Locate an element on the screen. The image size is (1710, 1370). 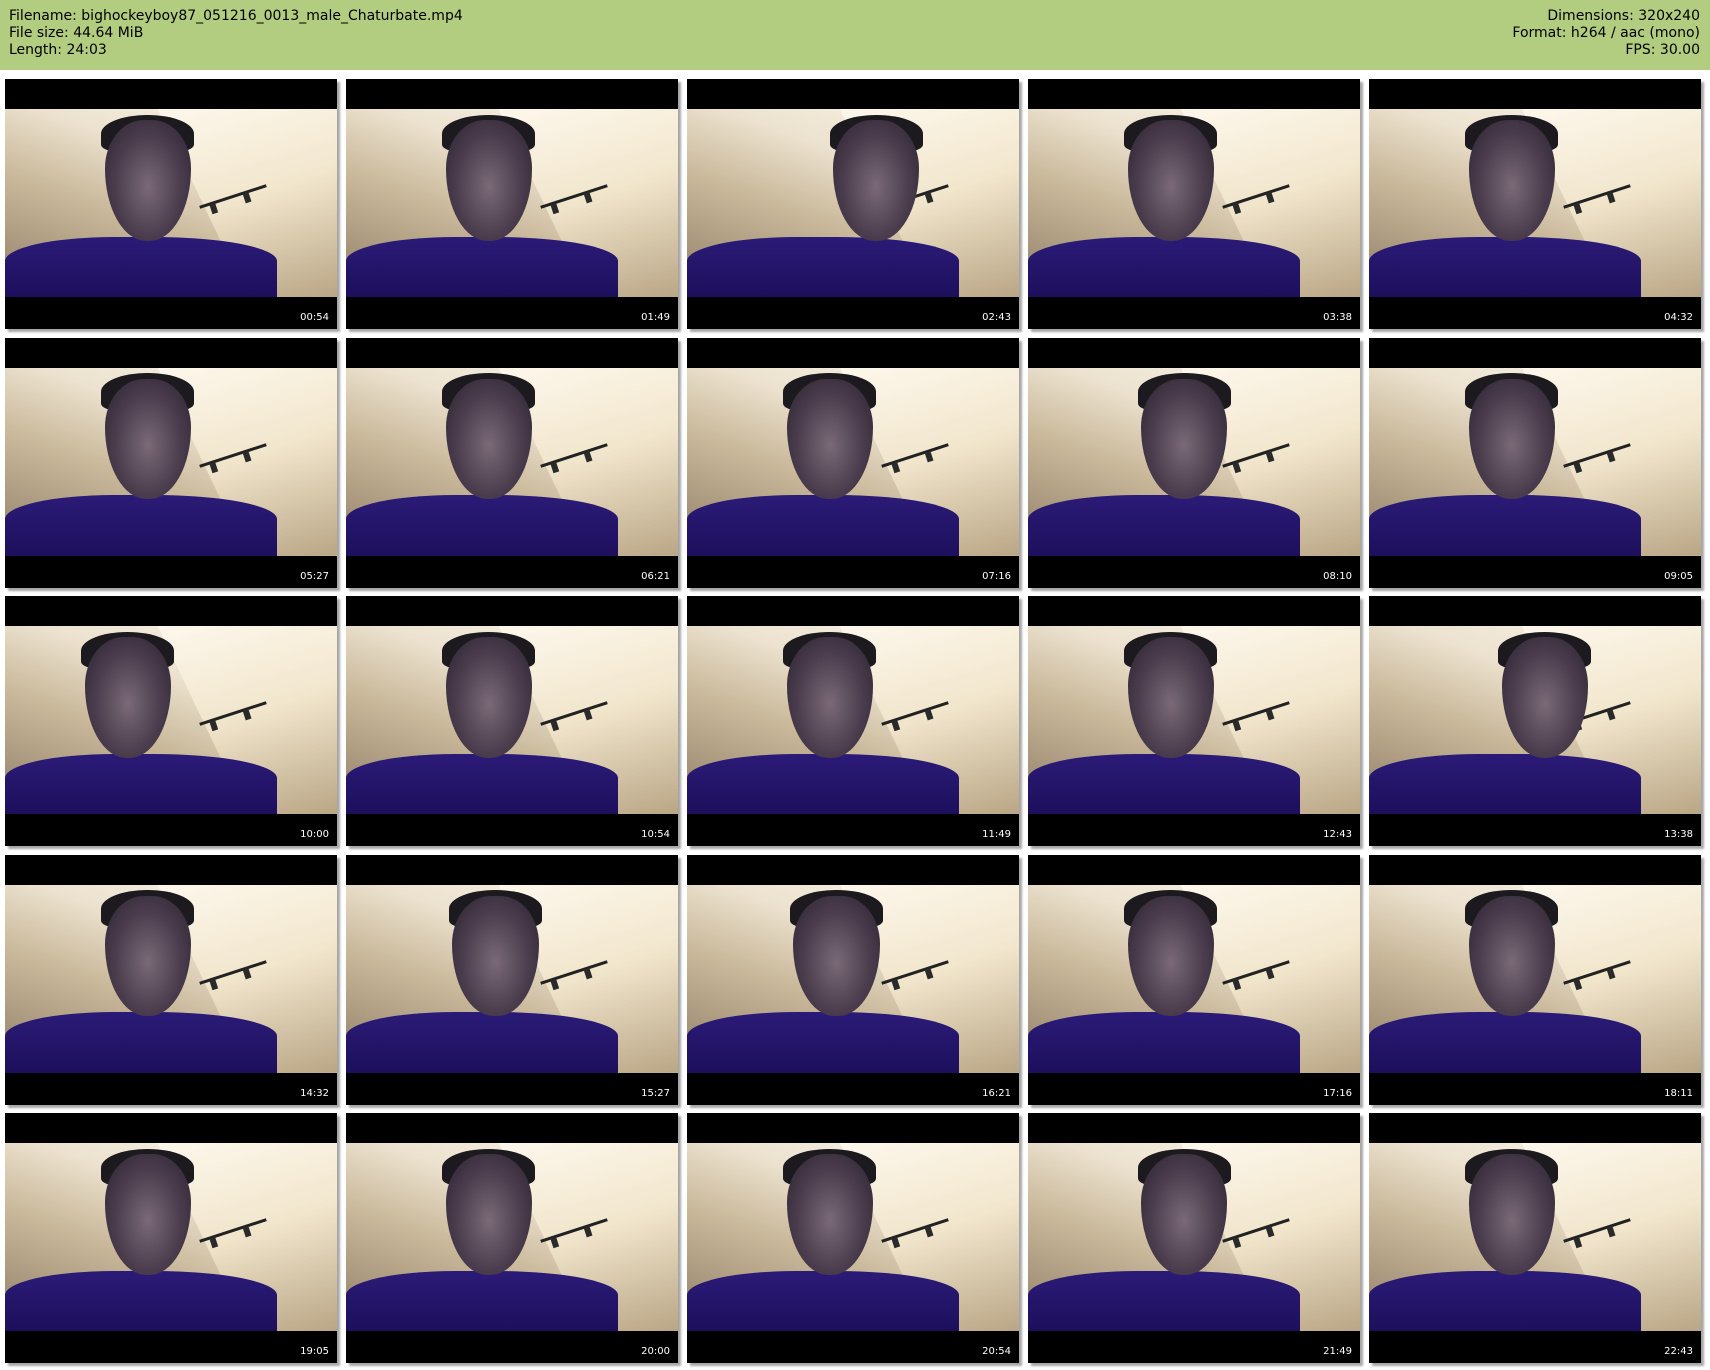
thumbnail: 07:16 is located at coordinates (853, 462).